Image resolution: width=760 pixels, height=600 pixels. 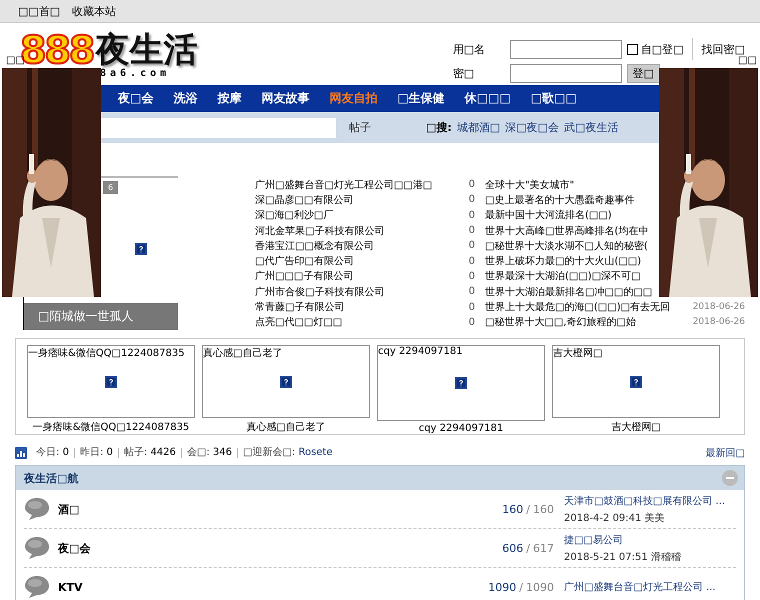 I want to click on nav-item: 按摩, so click(x=229, y=98).